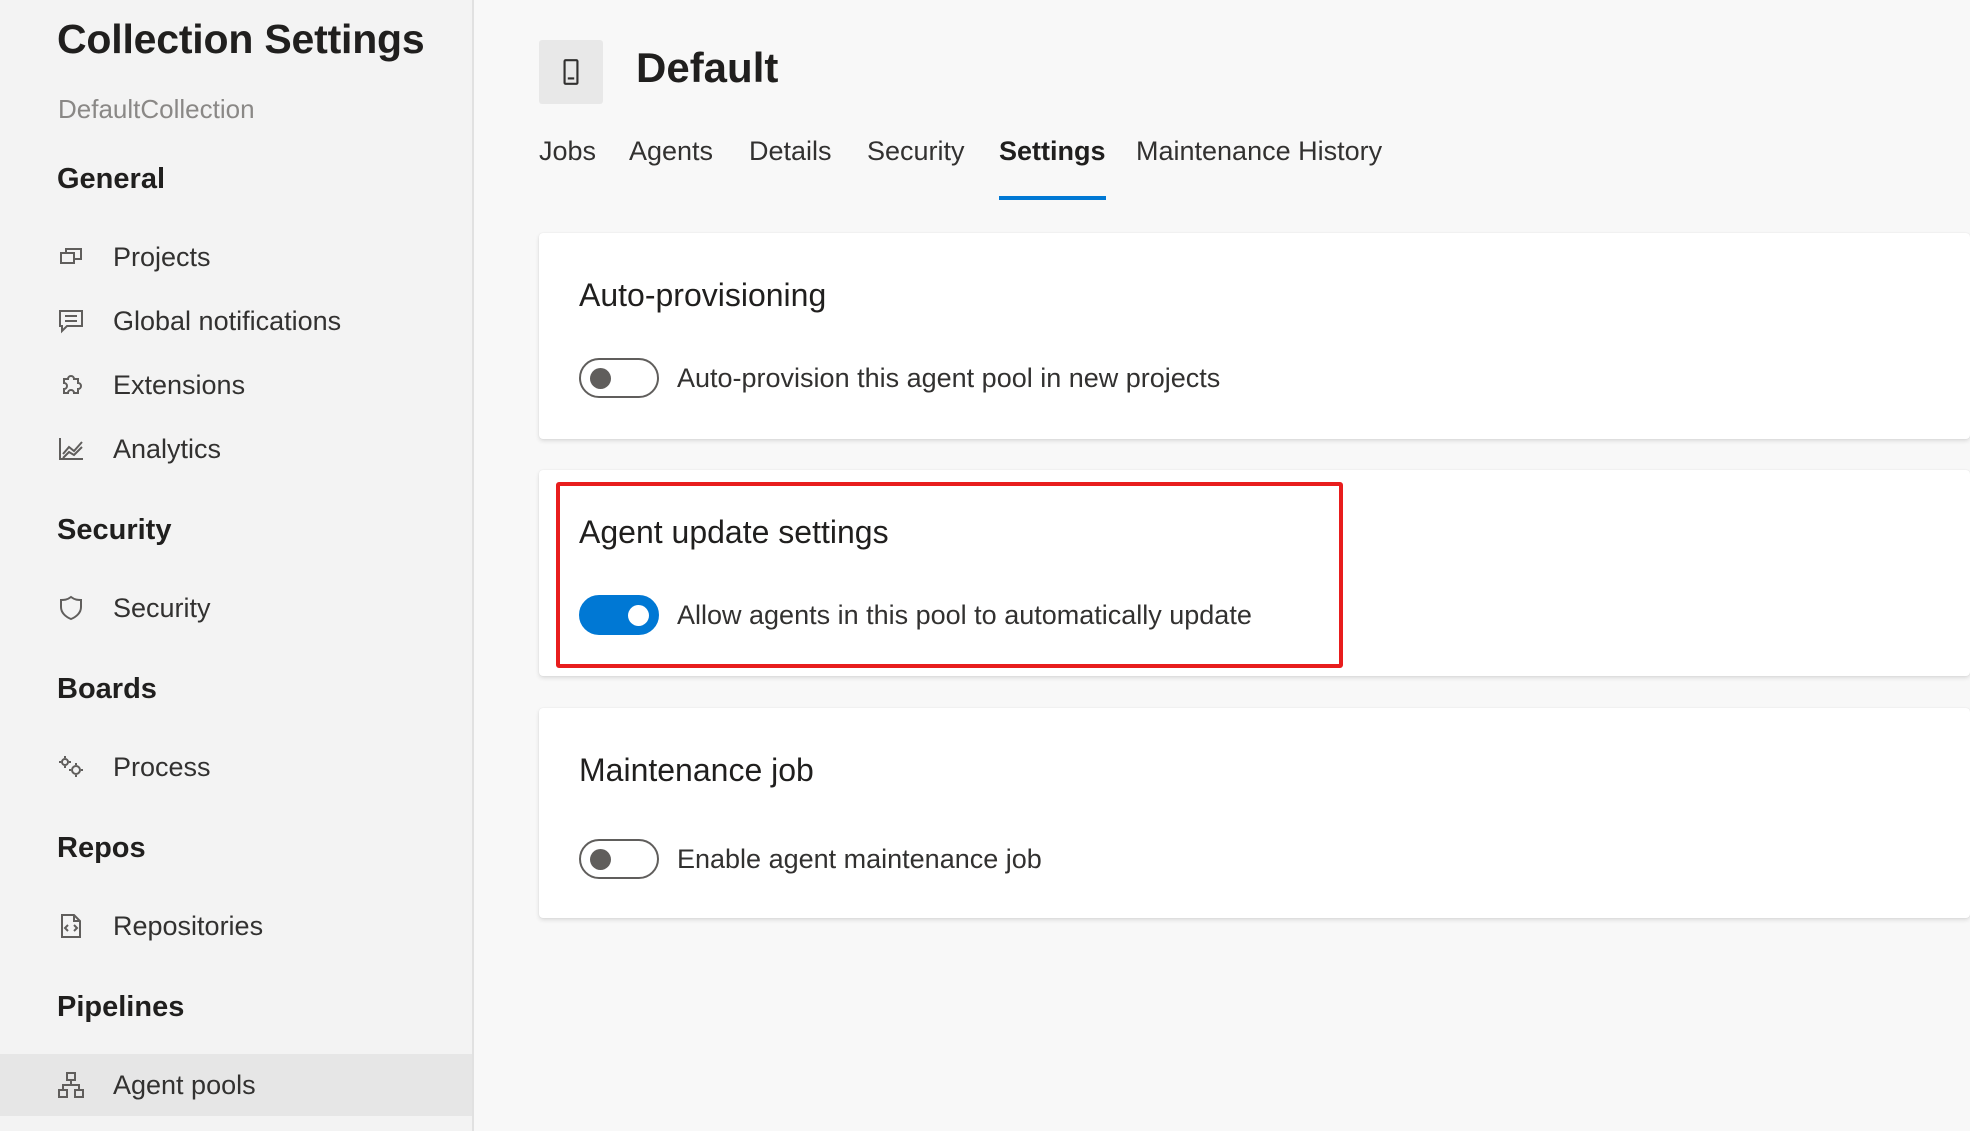  Describe the element at coordinates (227, 320) in the screenshot. I see `sidebar-item-label: Global notifications` at that location.